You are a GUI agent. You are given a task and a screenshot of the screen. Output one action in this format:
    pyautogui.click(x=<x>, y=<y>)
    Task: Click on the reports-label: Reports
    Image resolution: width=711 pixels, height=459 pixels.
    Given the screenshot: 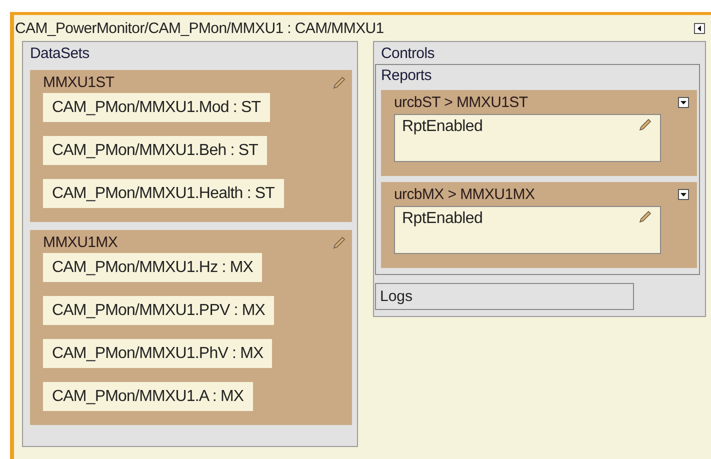 What is the action you would take?
    pyautogui.click(x=406, y=75)
    